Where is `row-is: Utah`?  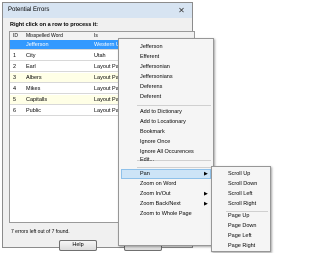 row-is: Utah is located at coordinates (100, 56).